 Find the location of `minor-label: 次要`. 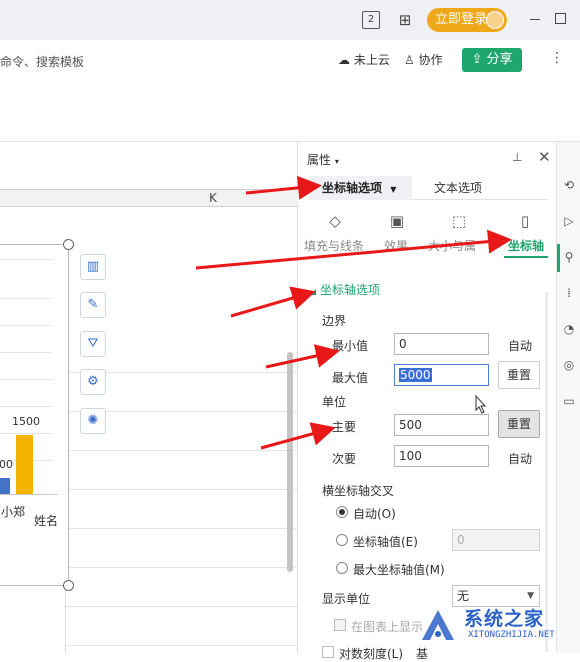

minor-label: 次要 is located at coordinates (344, 459).